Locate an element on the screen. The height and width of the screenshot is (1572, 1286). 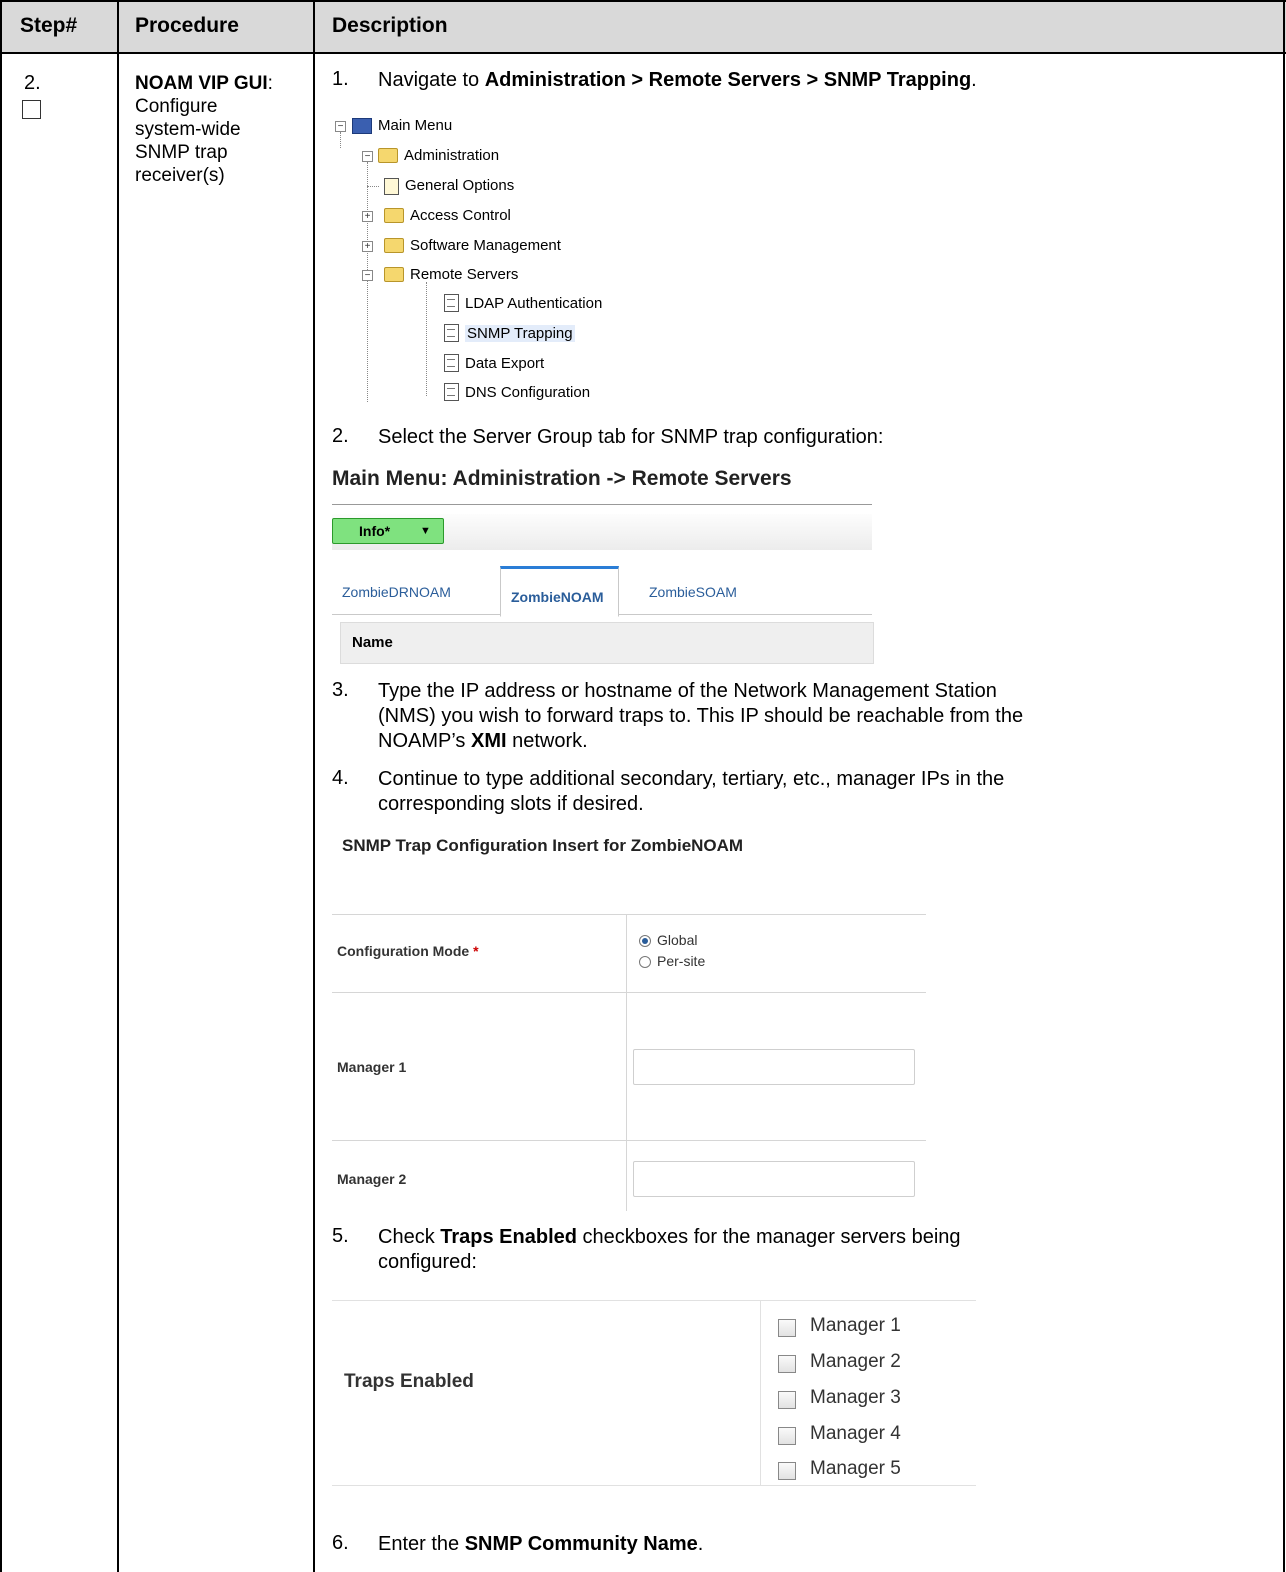
tree-item-software-management: Software Management is located at coordinates (472, 246).